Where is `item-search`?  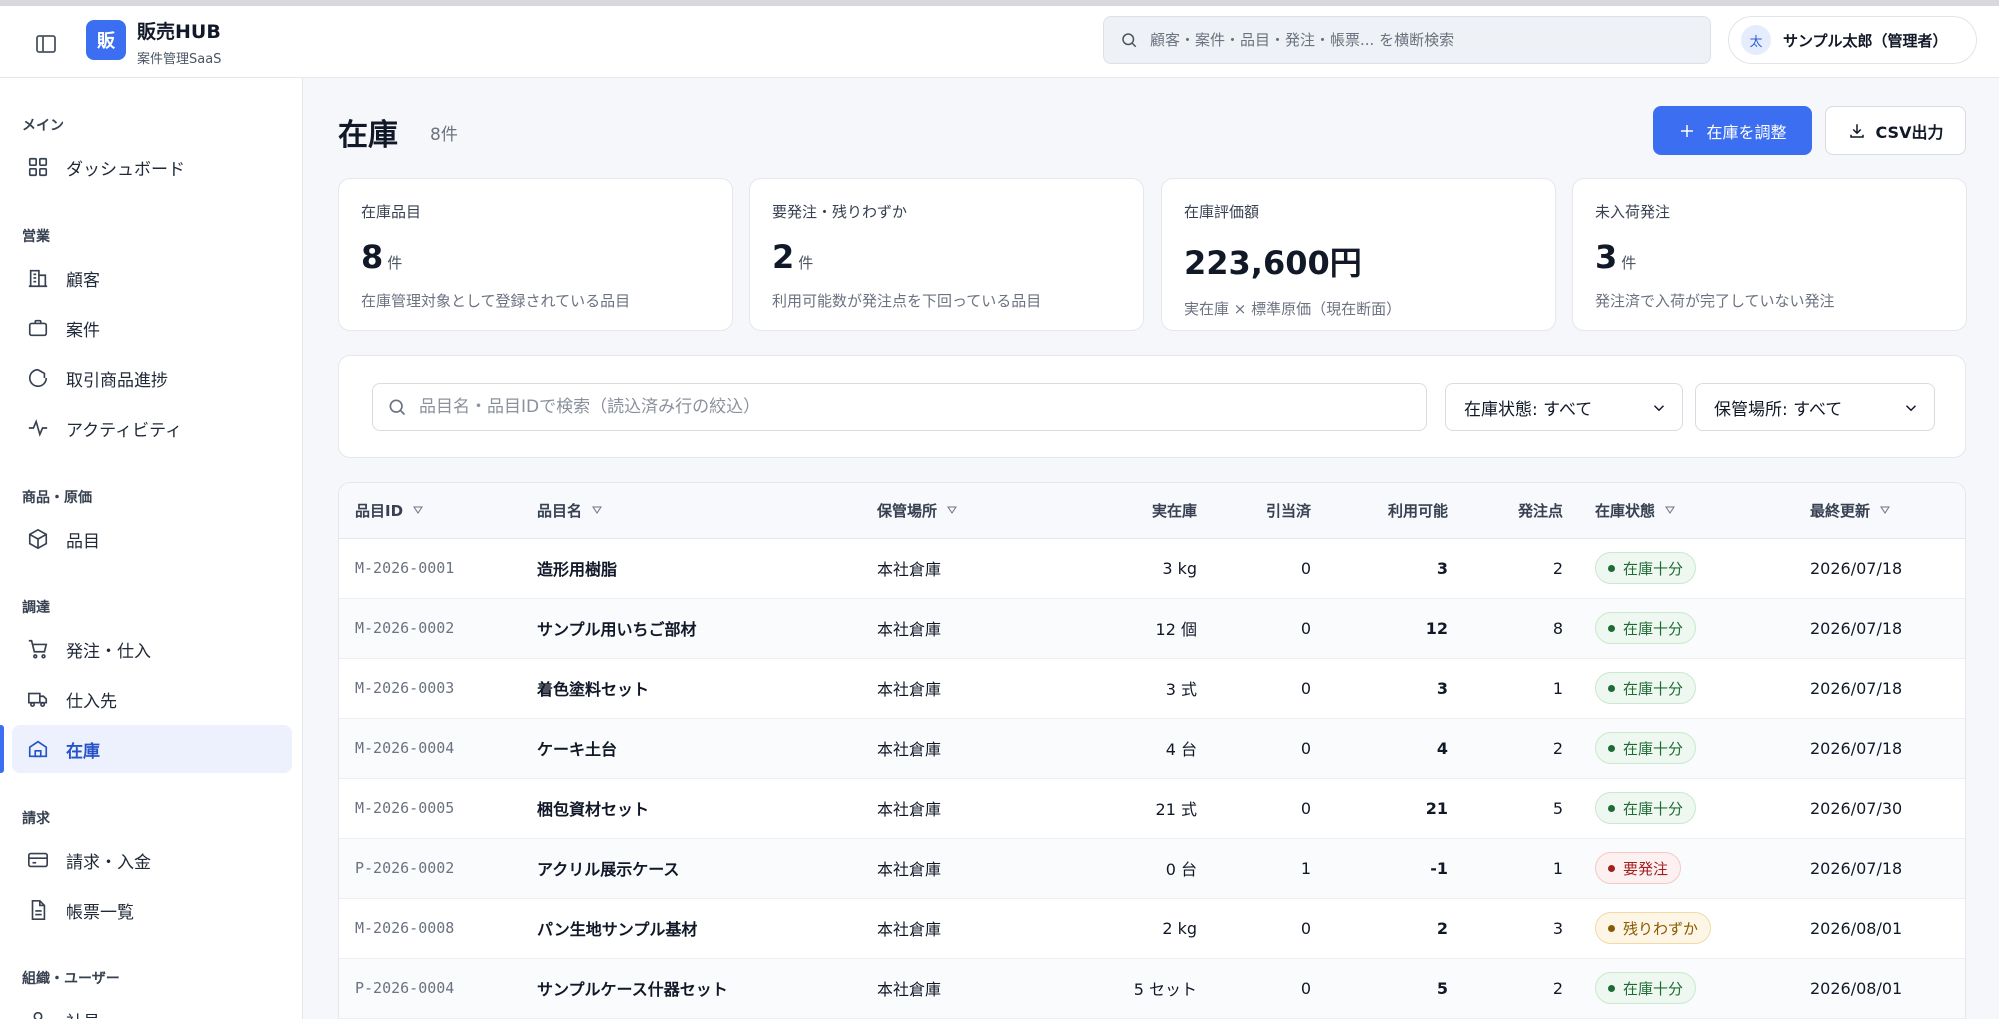 item-search is located at coordinates (899, 407).